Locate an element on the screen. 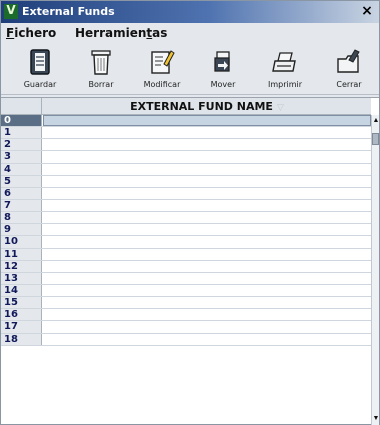 The height and width of the screenshot is (425, 380). menu-herramientas-label-a: Herramien is located at coordinates (111, 33).